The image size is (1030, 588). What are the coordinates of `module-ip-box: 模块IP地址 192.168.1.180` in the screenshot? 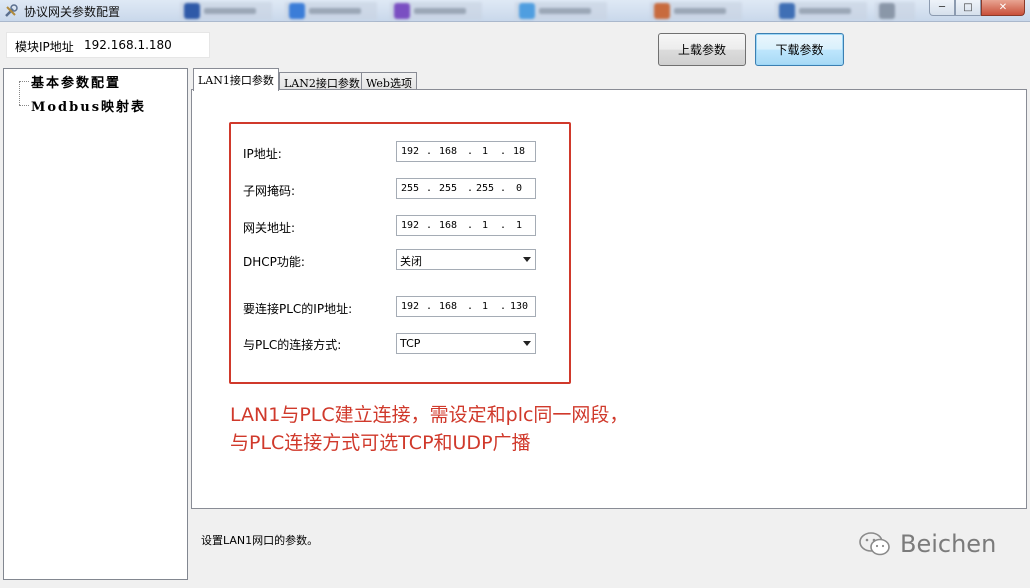 It's located at (108, 45).